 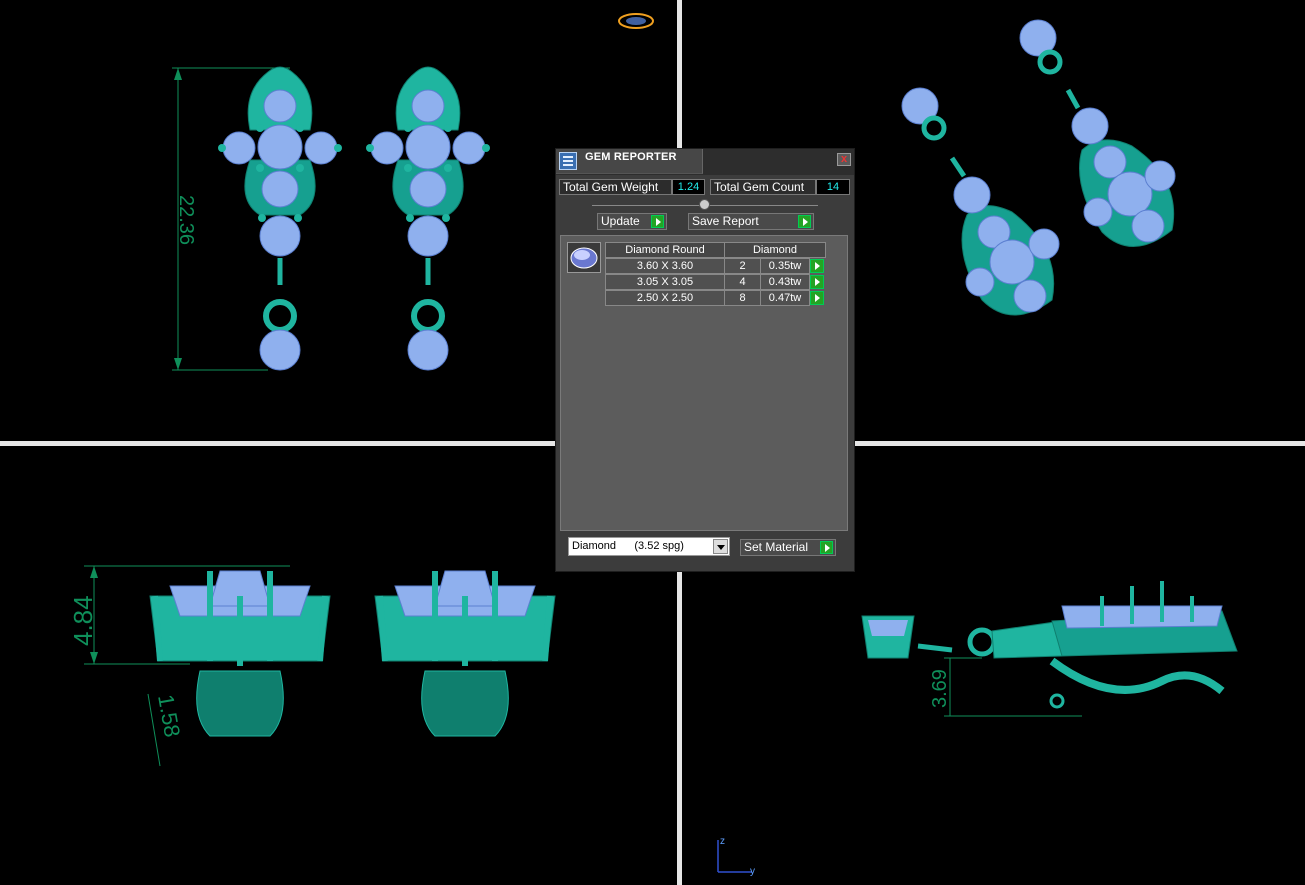 What do you see at coordinates (705, 162) in the screenshot?
I see `dialog-titlebar: GEM REPORTER x` at bounding box center [705, 162].